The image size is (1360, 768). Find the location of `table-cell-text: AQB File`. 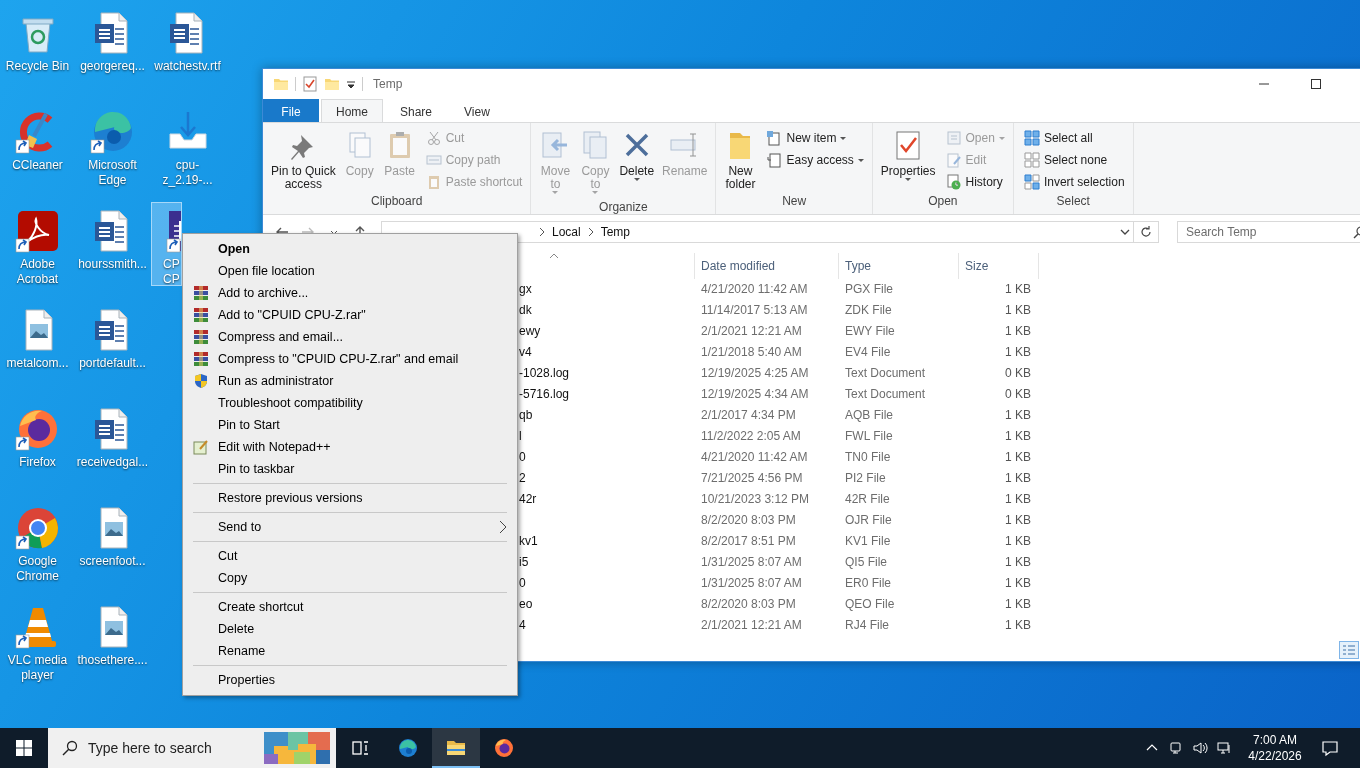

table-cell-text: AQB File is located at coordinates (869, 415).